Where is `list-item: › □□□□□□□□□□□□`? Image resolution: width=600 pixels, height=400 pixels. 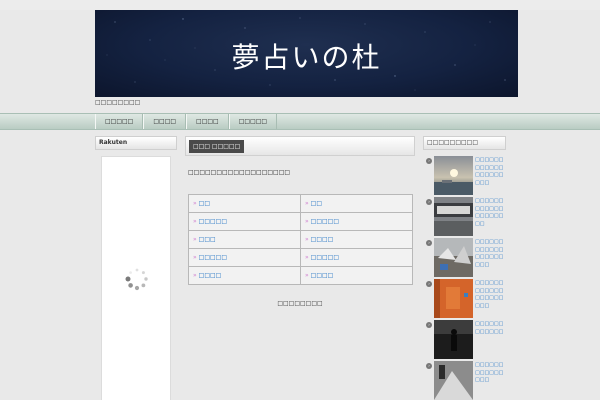
list-item: › □□□□□□□□□□□□ is located at coordinates (464, 340).